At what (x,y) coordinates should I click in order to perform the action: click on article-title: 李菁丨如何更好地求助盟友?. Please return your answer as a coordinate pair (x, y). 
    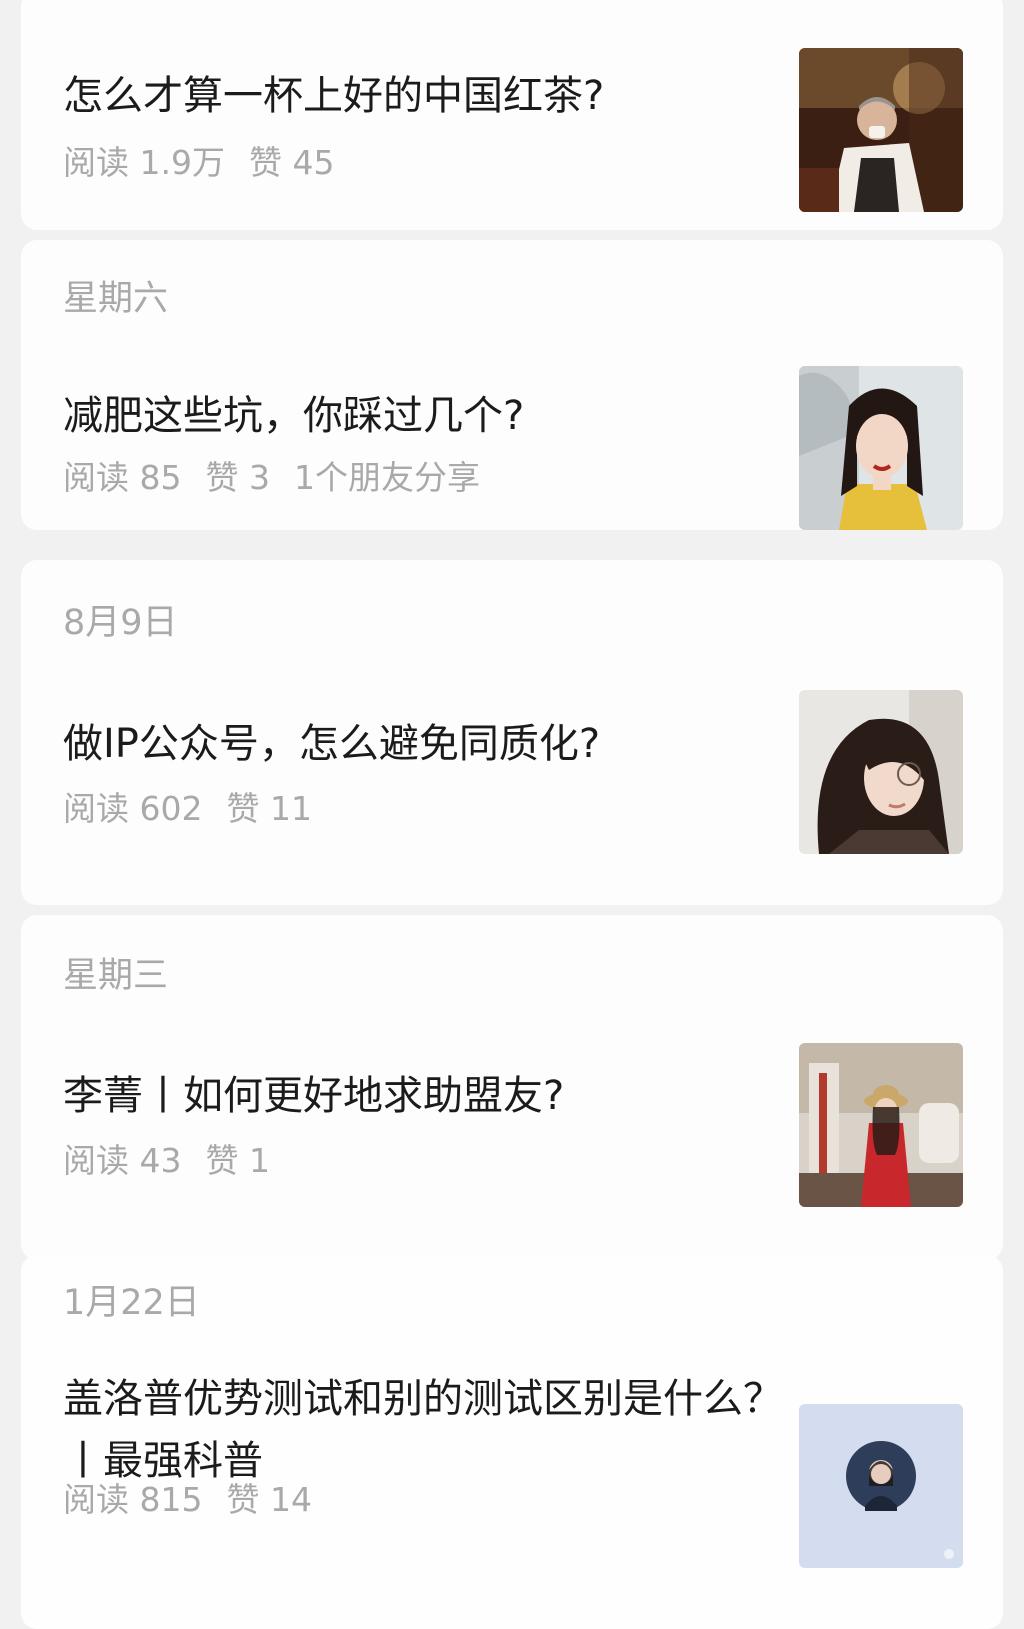
    Looking at the image, I should click on (314, 1096).